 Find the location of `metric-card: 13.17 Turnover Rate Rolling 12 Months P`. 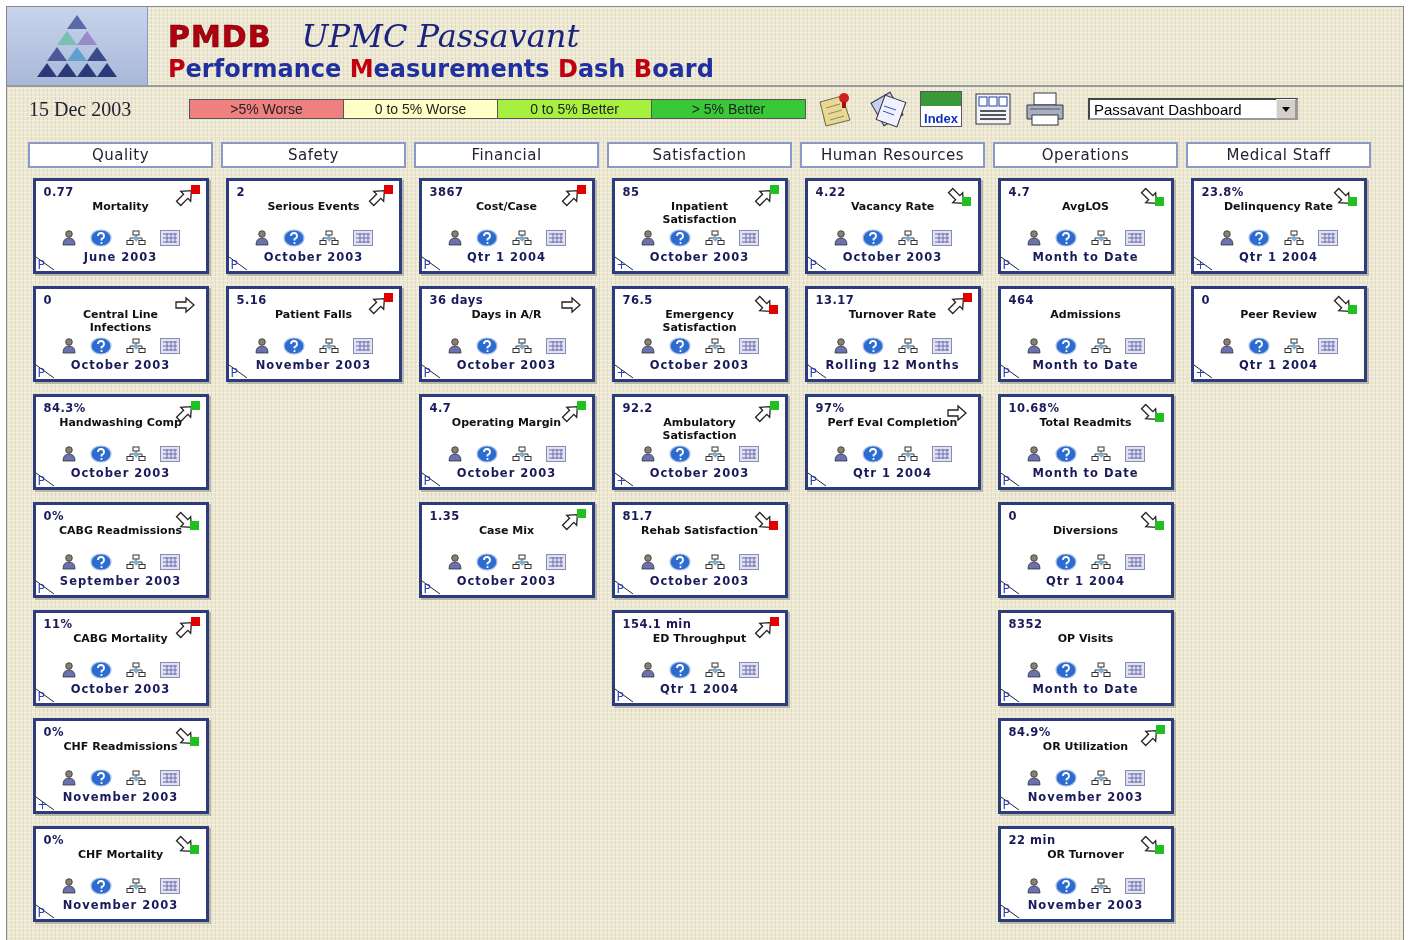

metric-card: 13.17 Turnover Rate Rolling 12 Months P is located at coordinates (892, 334).